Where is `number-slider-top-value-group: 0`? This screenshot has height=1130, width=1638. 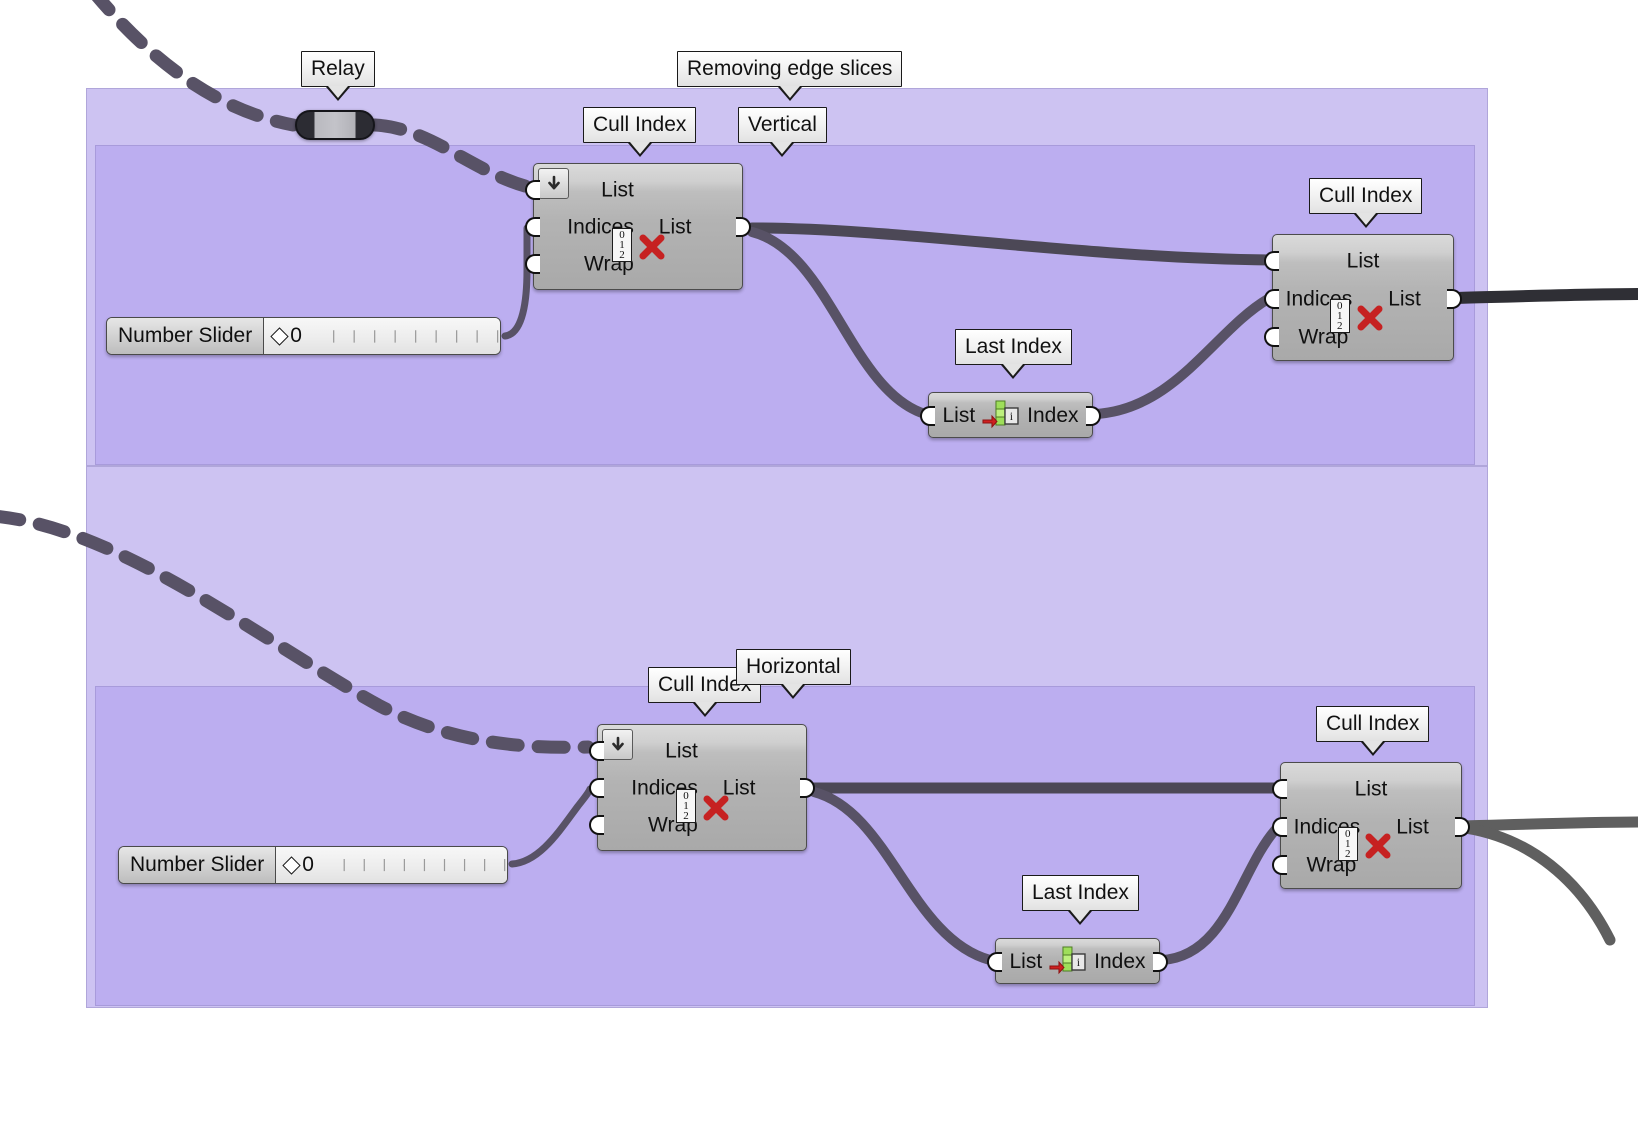 number-slider-top-value-group: 0 is located at coordinates (283, 336).